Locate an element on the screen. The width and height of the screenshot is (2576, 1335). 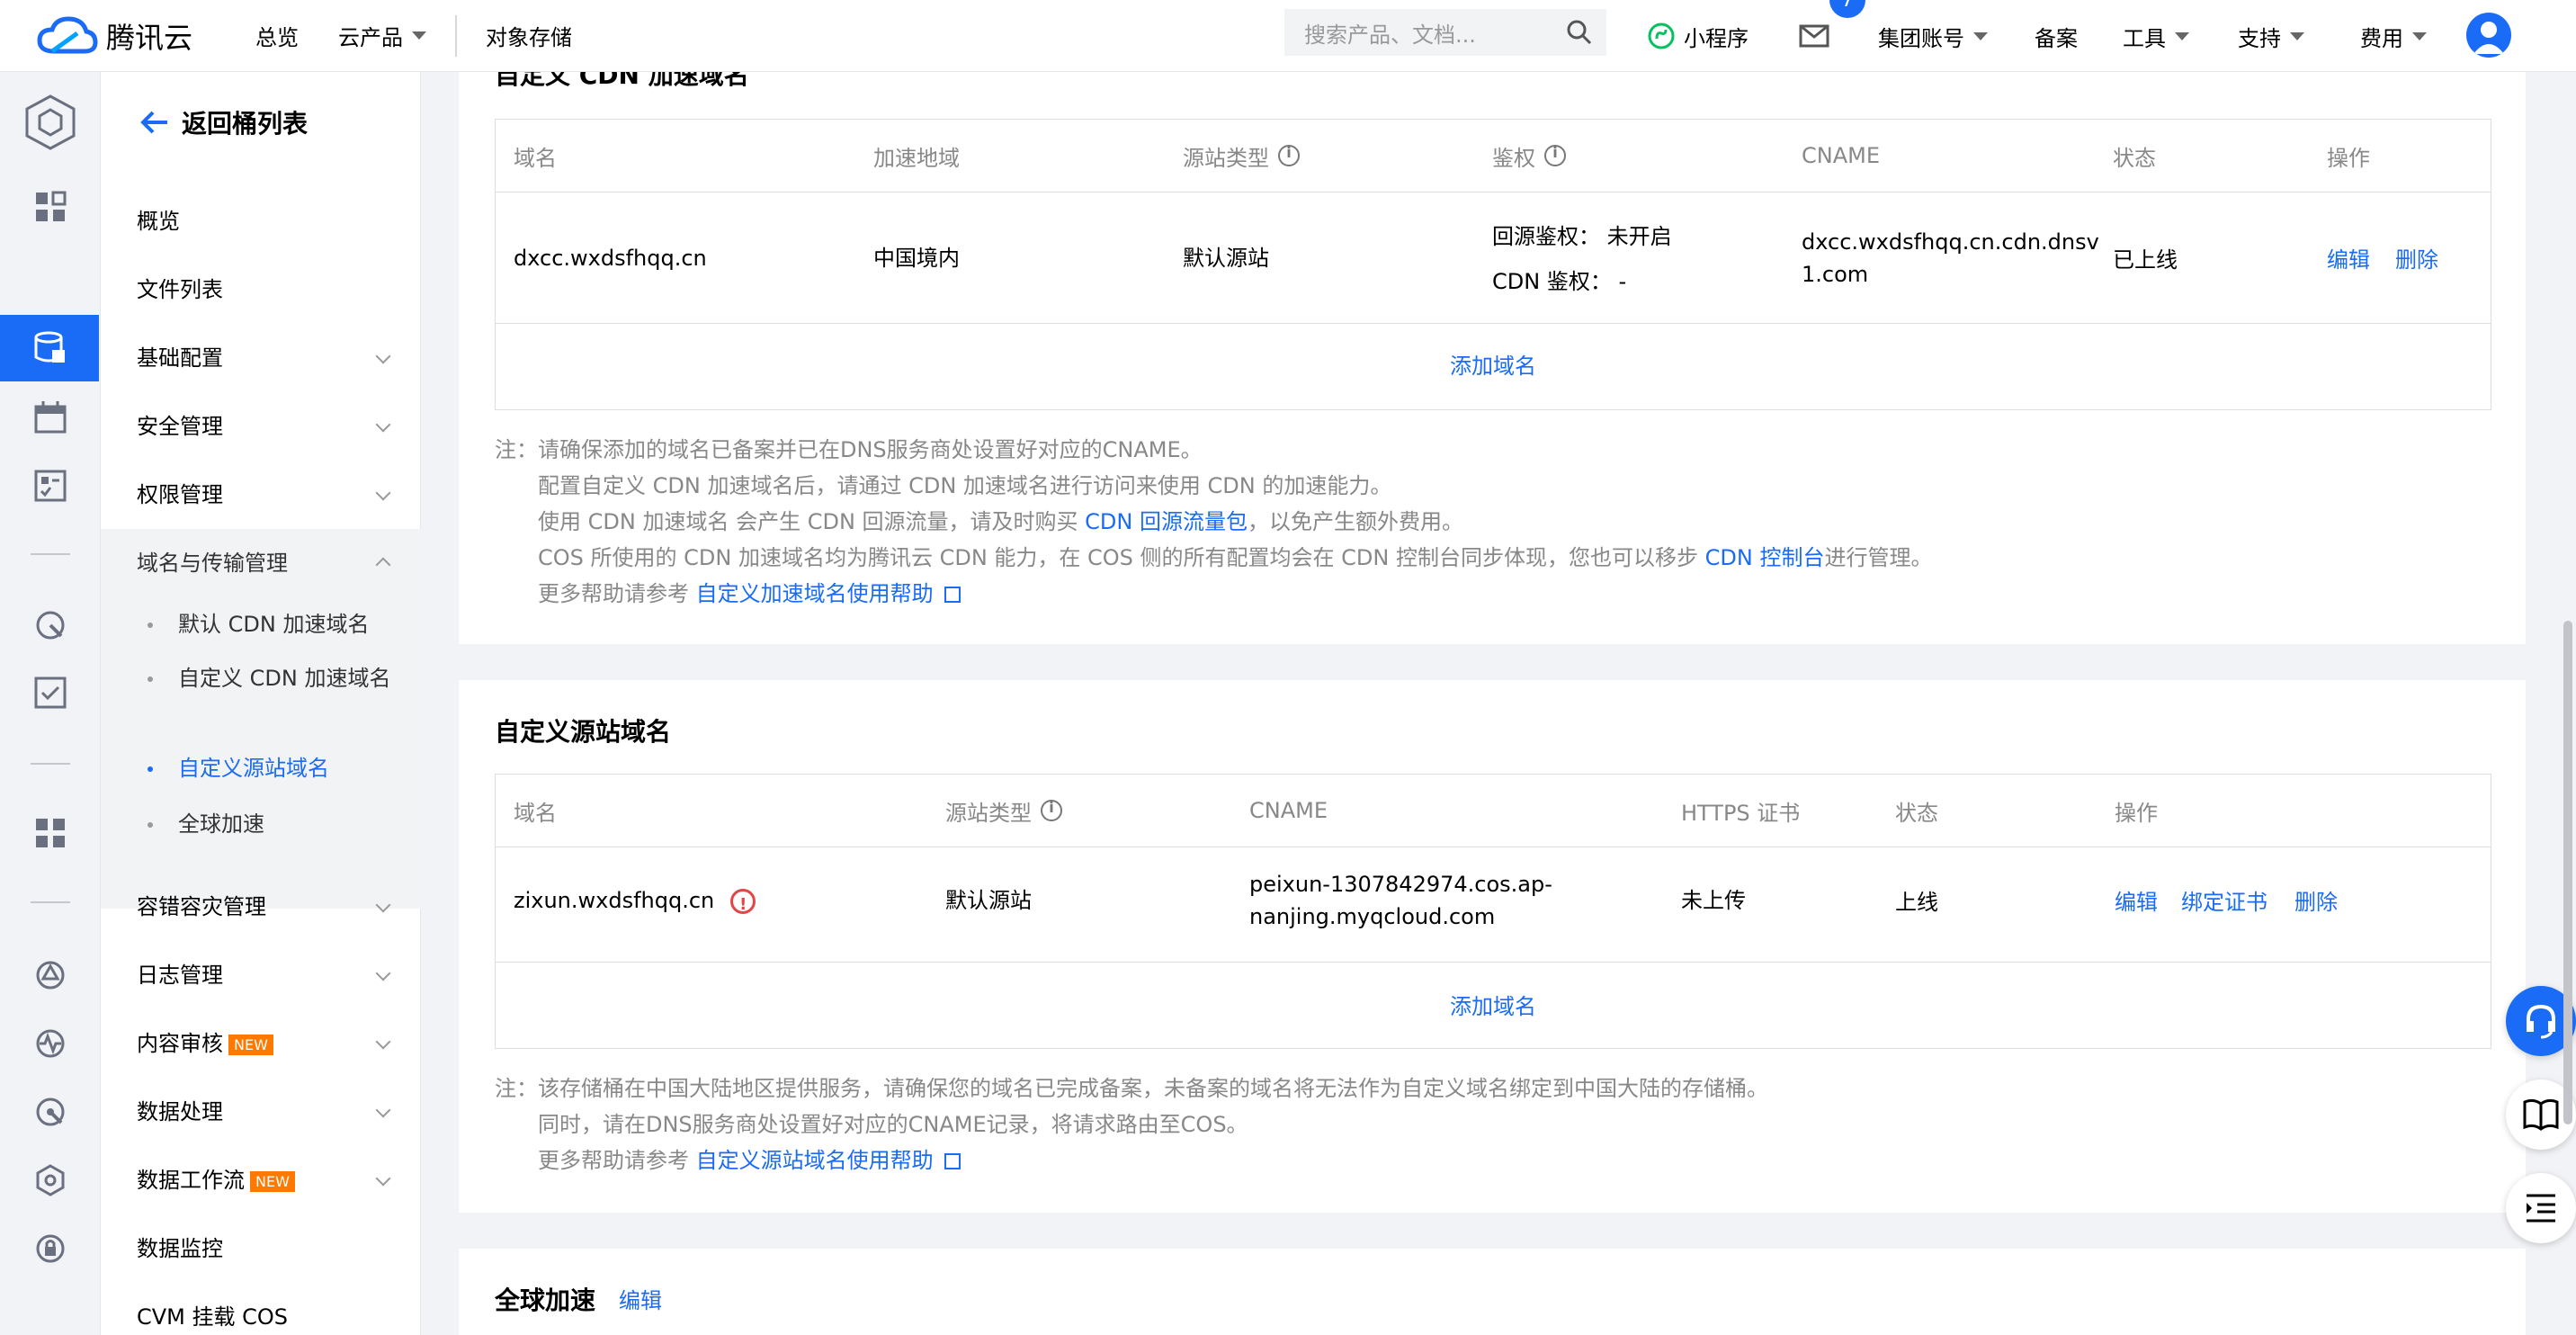
note-line: 更多帮助请参考 自定义加速域名使用帮助 is located at coordinates (749, 591).